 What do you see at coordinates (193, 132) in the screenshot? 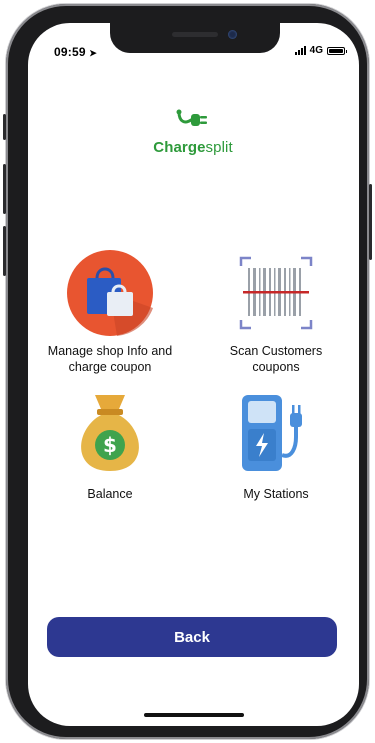
I see `app-logo: Chargesplit` at bounding box center [193, 132].